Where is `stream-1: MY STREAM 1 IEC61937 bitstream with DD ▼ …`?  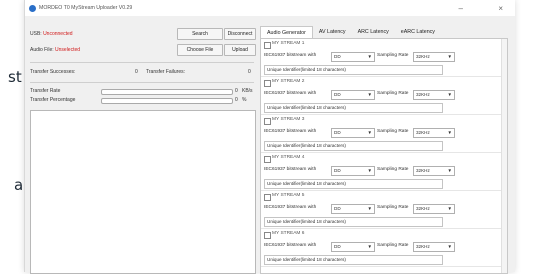
stream-1: MY STREAM 1 IEC61937 bitstream with DD ▼ … is located at coordinates (384, 58).